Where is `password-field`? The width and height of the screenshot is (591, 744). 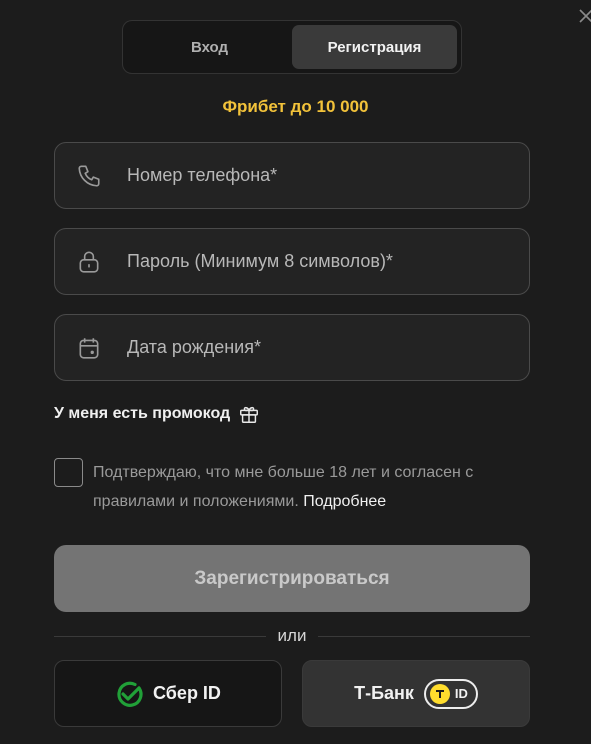 password-field is located at coordinates (292, 261).